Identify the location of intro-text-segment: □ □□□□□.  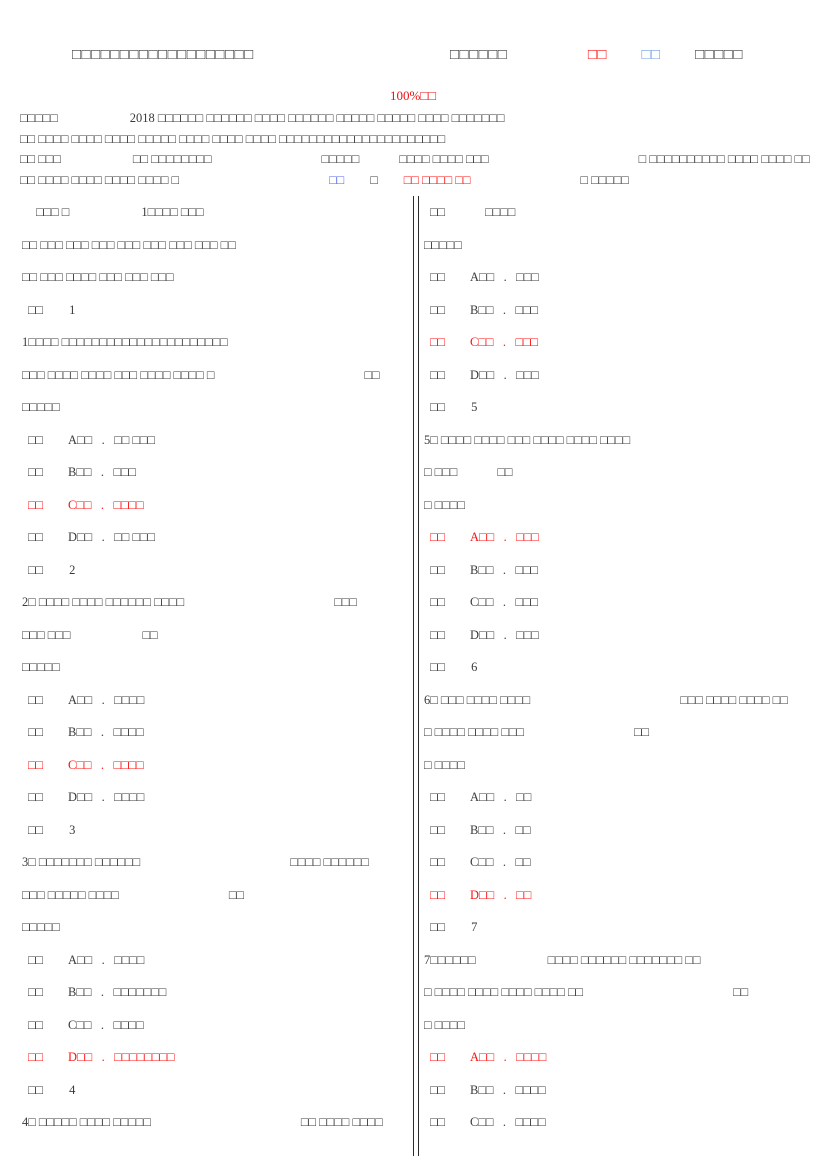
(604, 179).